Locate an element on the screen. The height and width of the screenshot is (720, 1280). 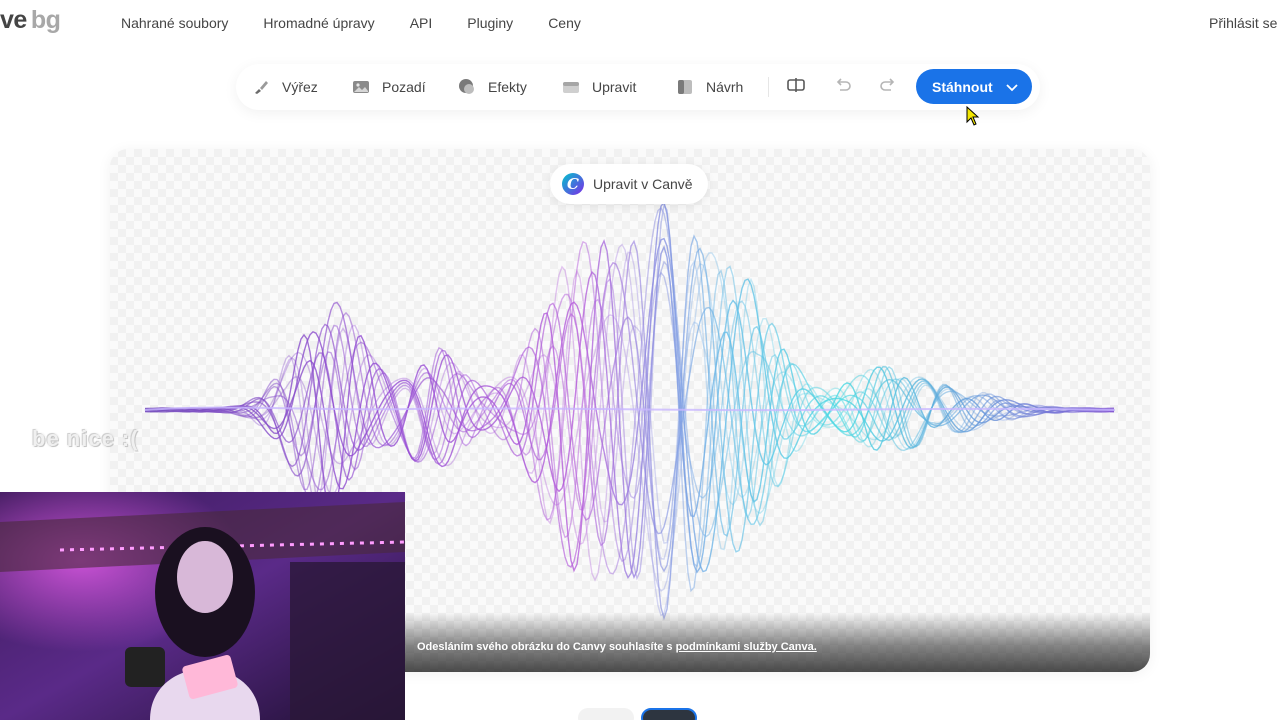
thumbnail-original is located at coordinates (606, 714).